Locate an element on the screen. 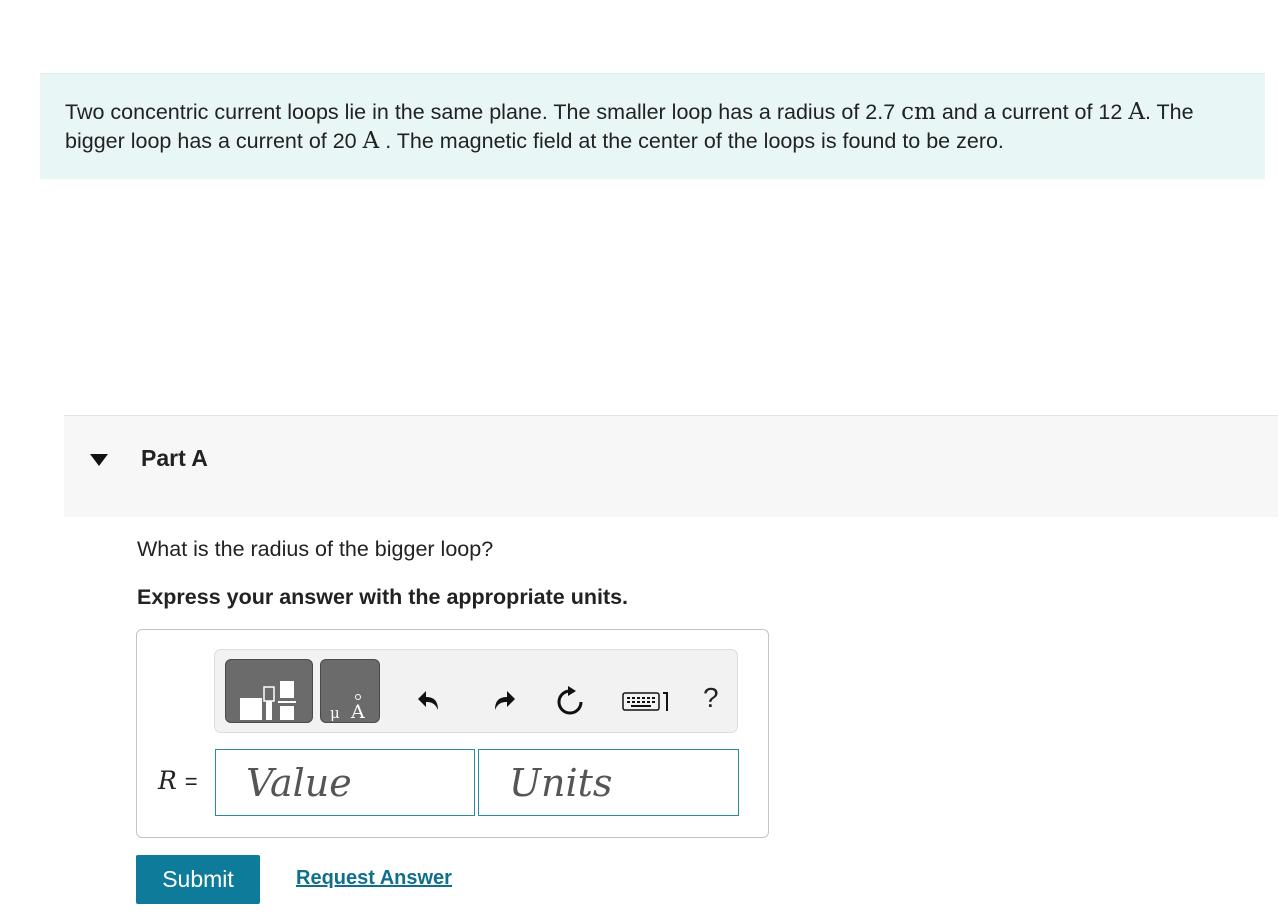 Image resolution: width=1278 pixels, height=920 pixels. redo-button is located at coordinates (503, 701).